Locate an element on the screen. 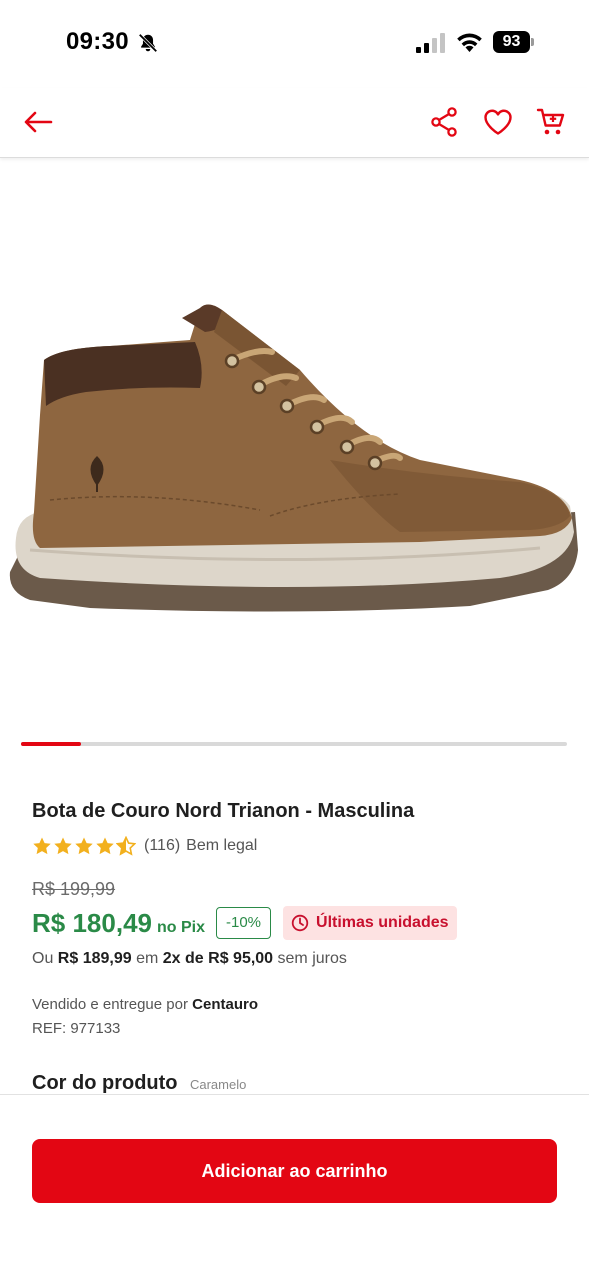  rating-row: (116) Bem legal is located at coordinates (144, 846).